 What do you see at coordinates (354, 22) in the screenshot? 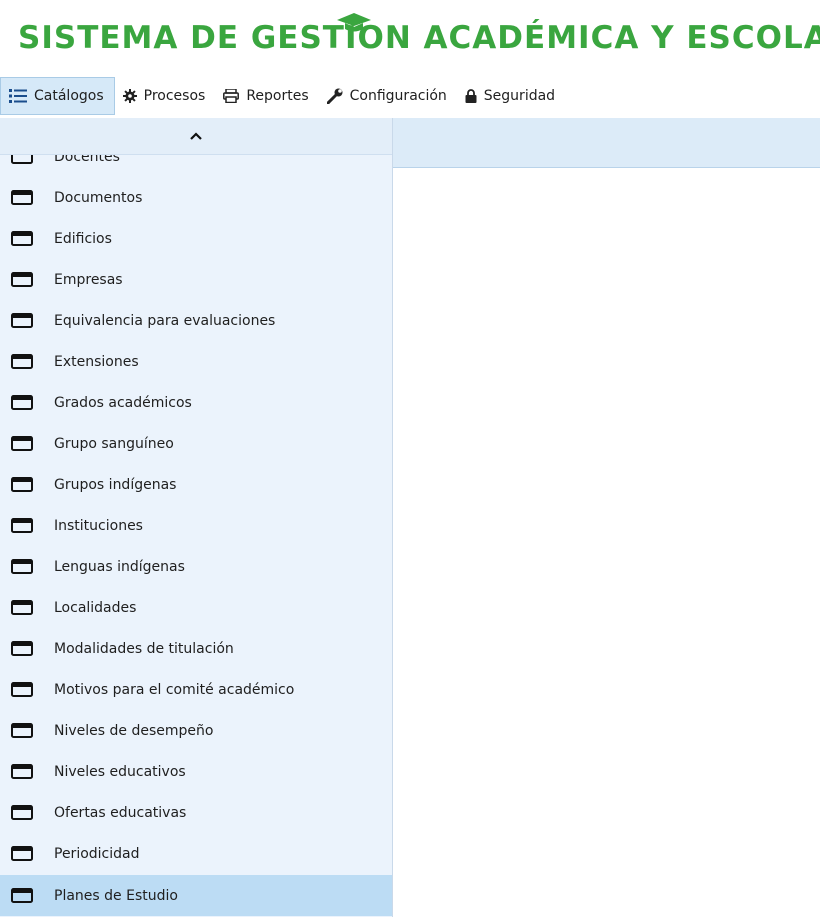
I see `graduation-cap-icon` at bounding box center [354, 22].